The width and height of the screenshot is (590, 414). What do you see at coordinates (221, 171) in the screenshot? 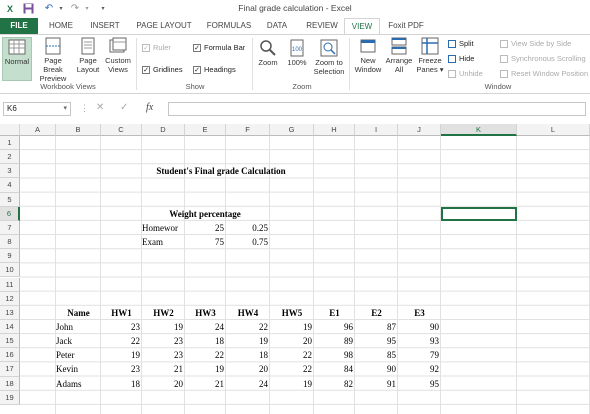
I see `sheet-heading-cell: Student's Final grade Calculation` at bounding box center [221, 171].